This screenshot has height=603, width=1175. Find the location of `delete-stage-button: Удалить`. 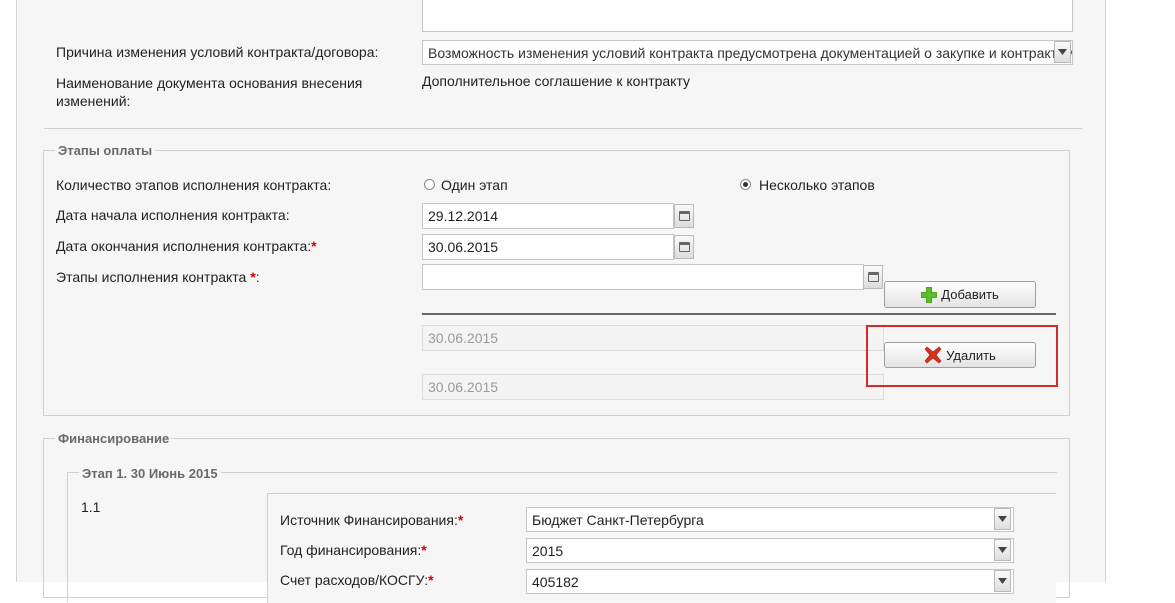

delete-stage-button: Удалить is located at coordinates (960, 355).